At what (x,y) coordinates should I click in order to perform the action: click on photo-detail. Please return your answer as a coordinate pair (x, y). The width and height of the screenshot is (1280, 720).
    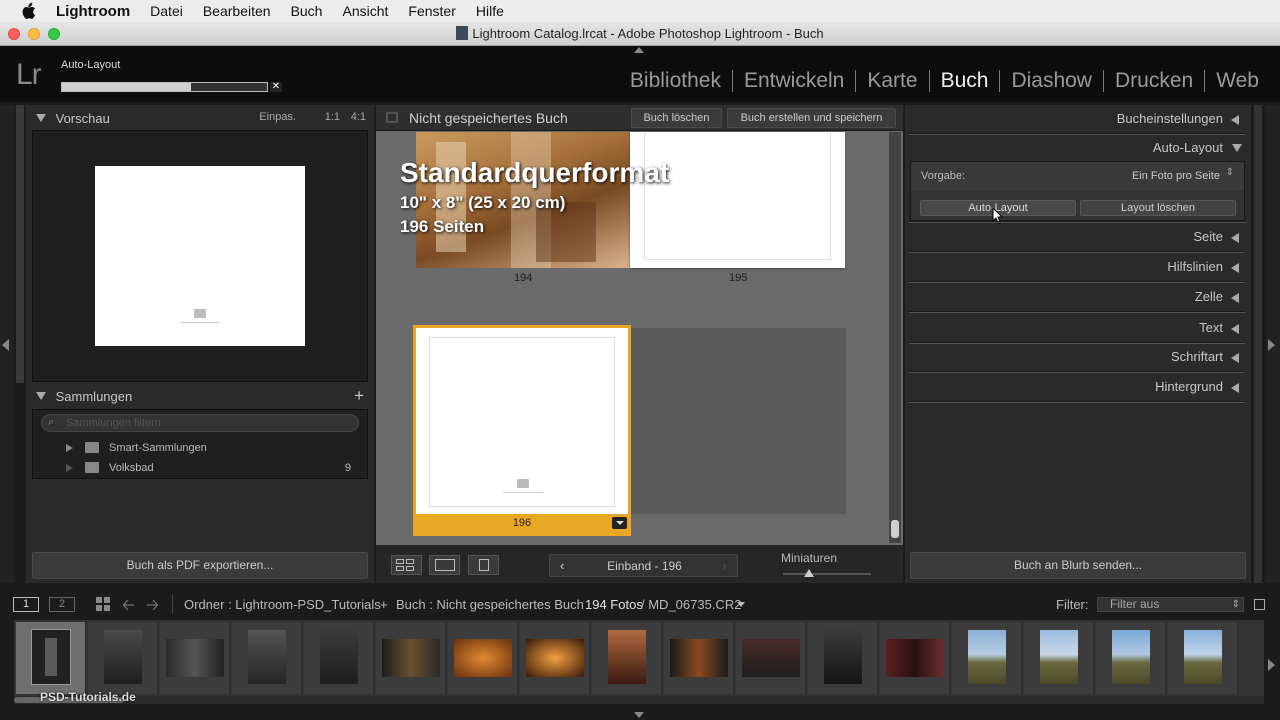
    Looking at the image, I should click on (50, 657).